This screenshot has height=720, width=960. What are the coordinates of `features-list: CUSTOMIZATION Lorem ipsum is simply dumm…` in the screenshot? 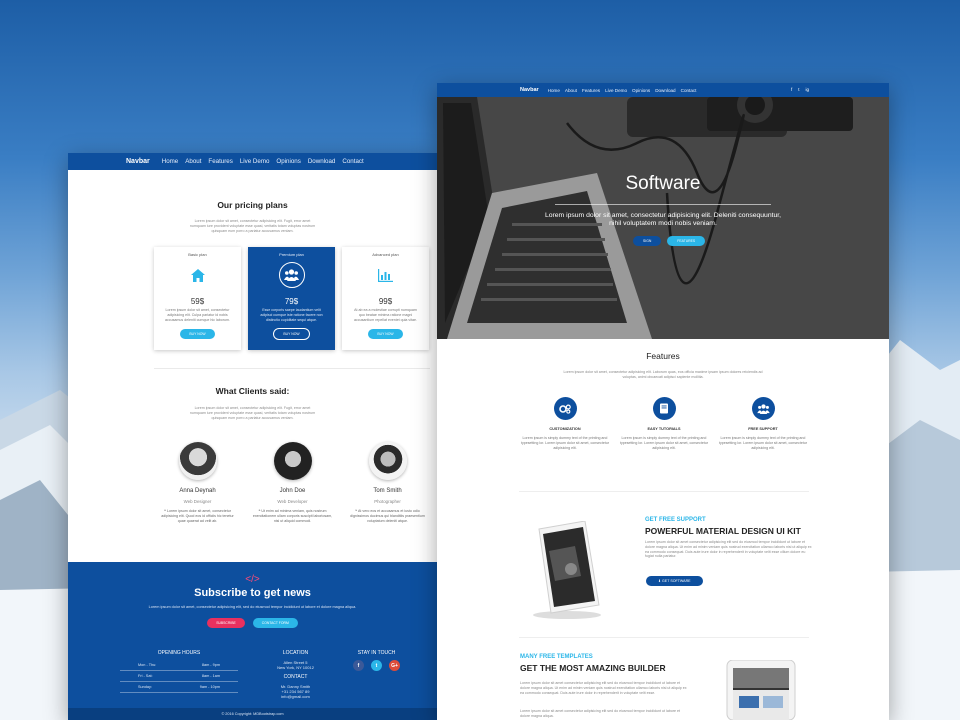 It's located at (664, 423).